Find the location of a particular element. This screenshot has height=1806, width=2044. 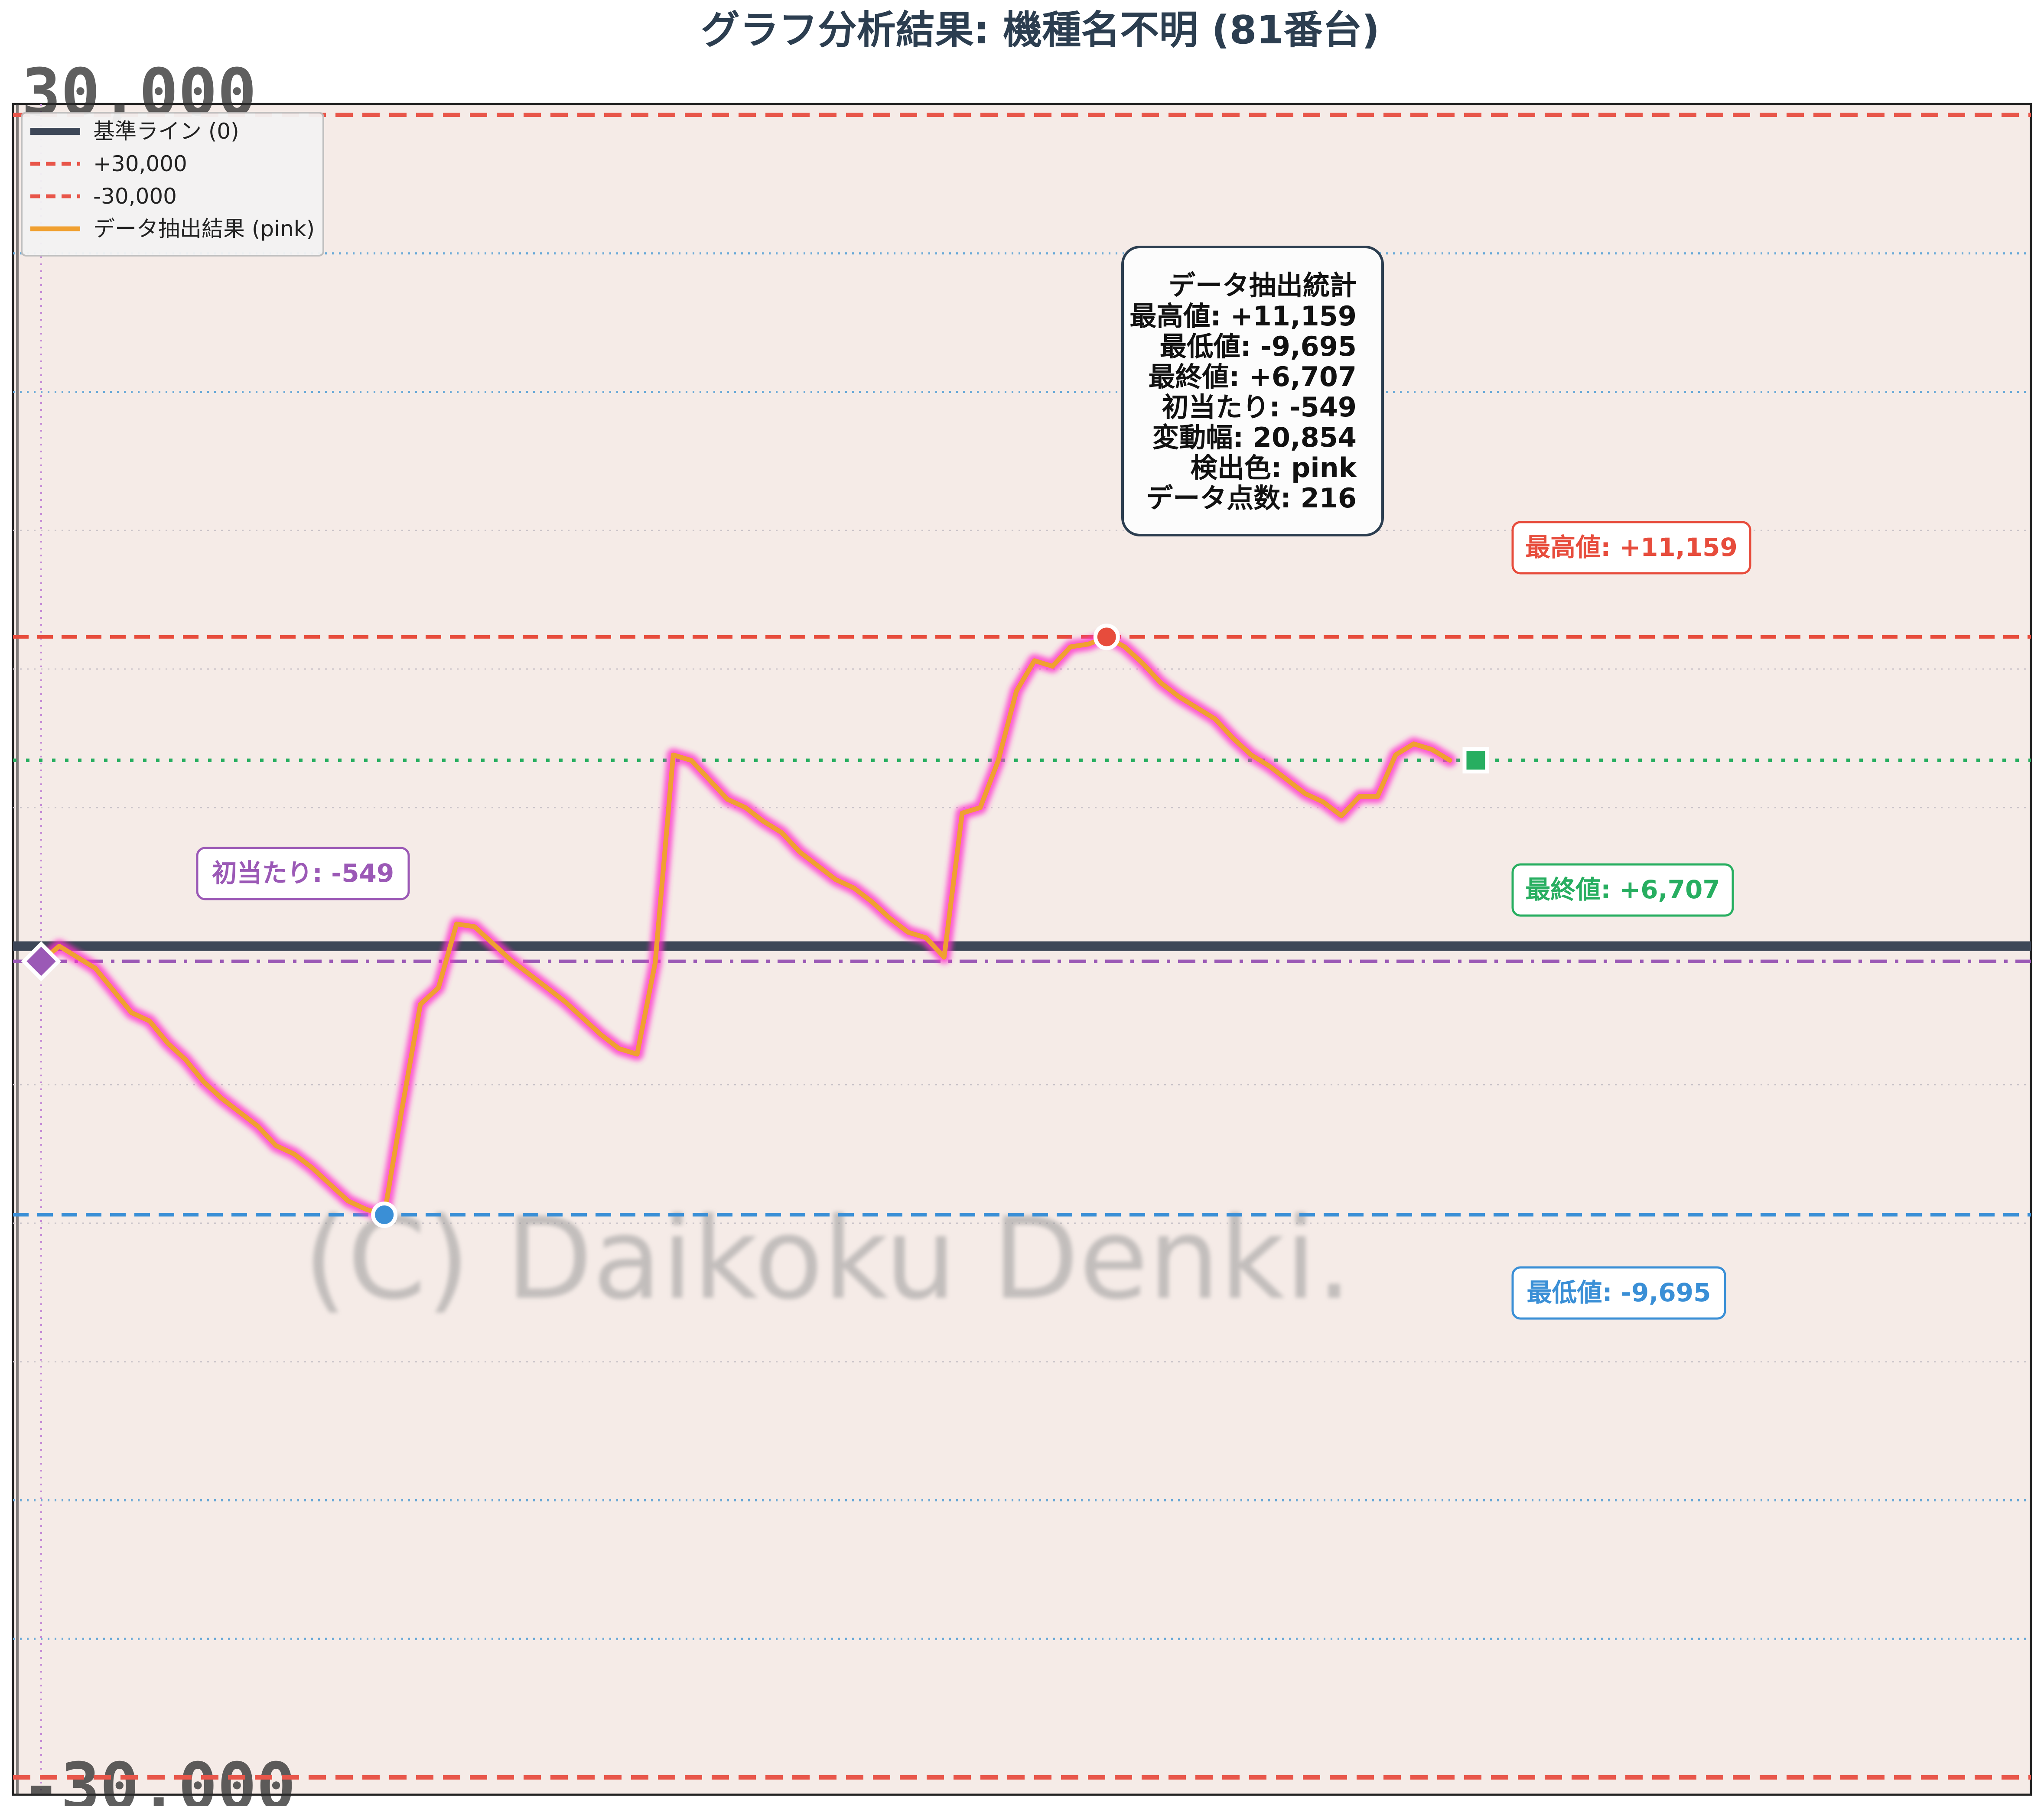

stats-line: 検出色: pink is located at coordinates (1274, 468).